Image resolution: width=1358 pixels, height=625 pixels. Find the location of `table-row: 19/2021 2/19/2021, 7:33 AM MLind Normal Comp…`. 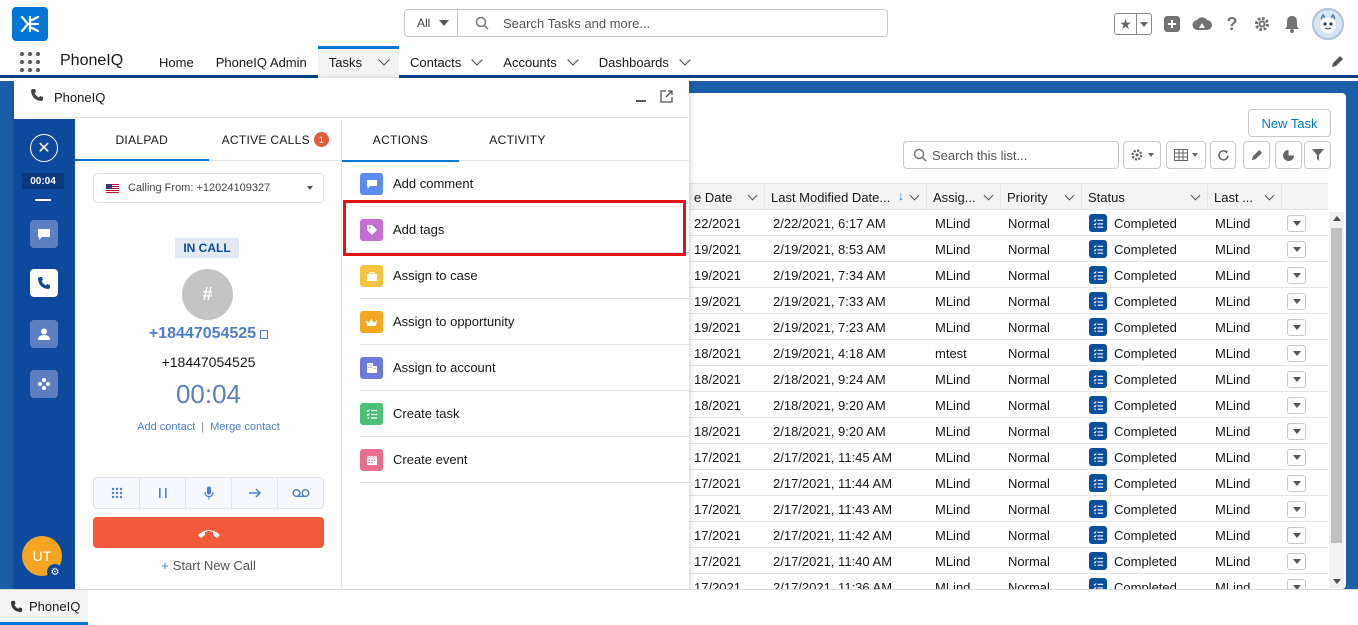

table-row: 19/2021 2/19/2021, 7:33 AM MLind Normal Comp… is located at coordinates (1008, 301).